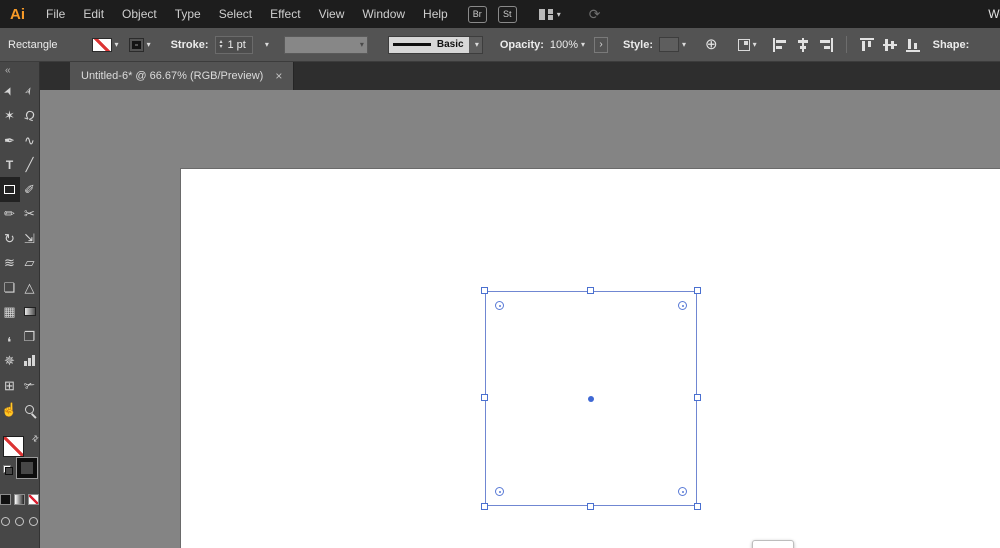 This screenshot has width=1000, height=548. I want to click on stroke-weight-field: ▴ ▾ 1 pt, so click(234, 44).